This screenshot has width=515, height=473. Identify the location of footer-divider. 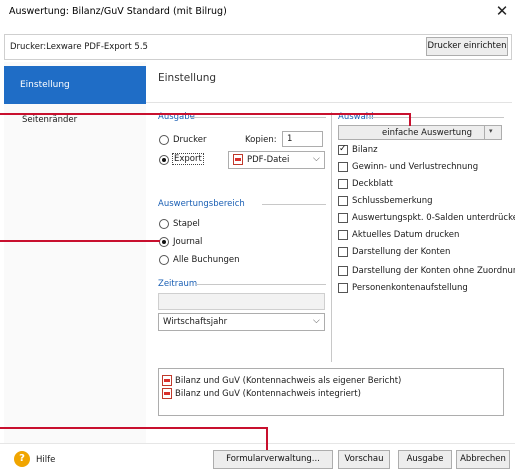
(257, 443).